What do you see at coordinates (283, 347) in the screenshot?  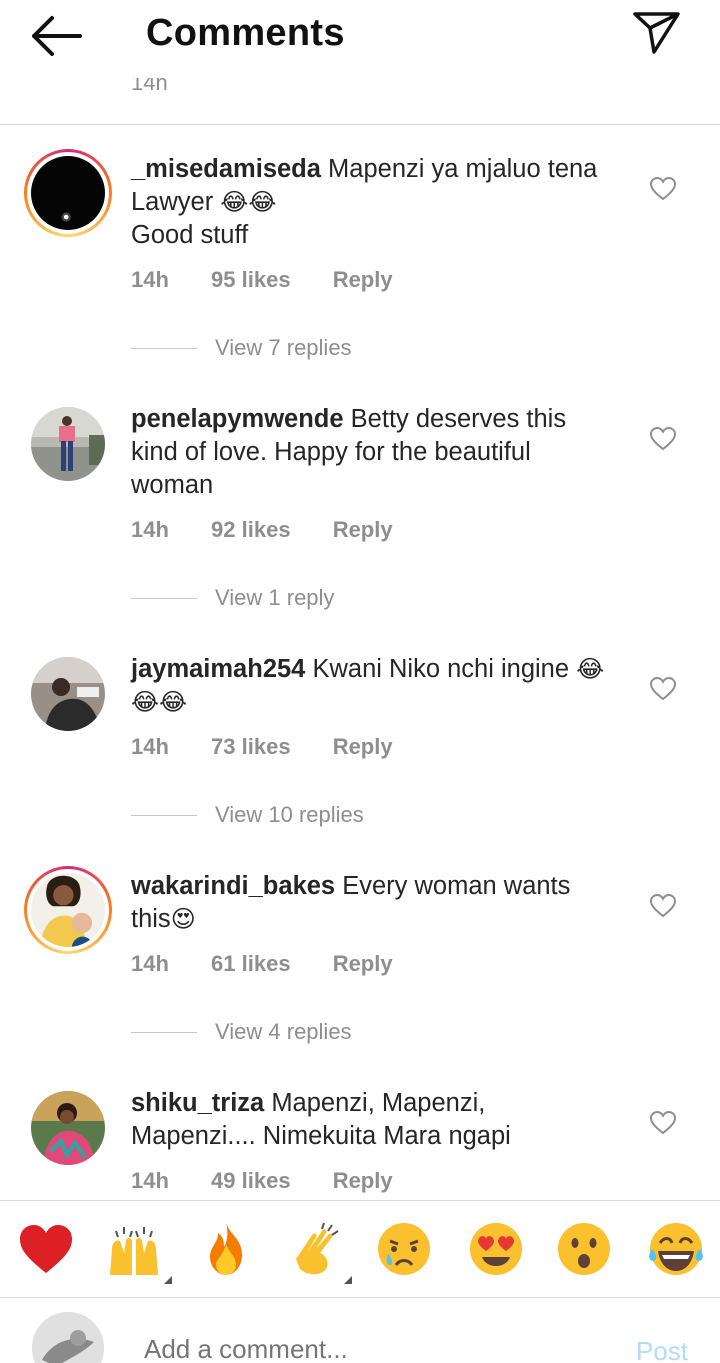 I see `view-replies-label: View 7 replies` at bounding box center [283, 347].